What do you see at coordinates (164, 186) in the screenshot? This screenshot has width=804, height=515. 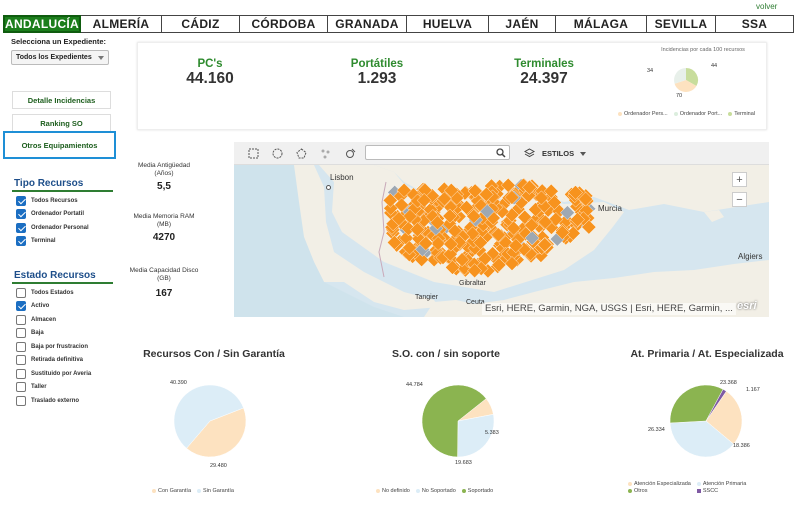 I see `stat-value: 5,5` at bounding box center [164, 186].